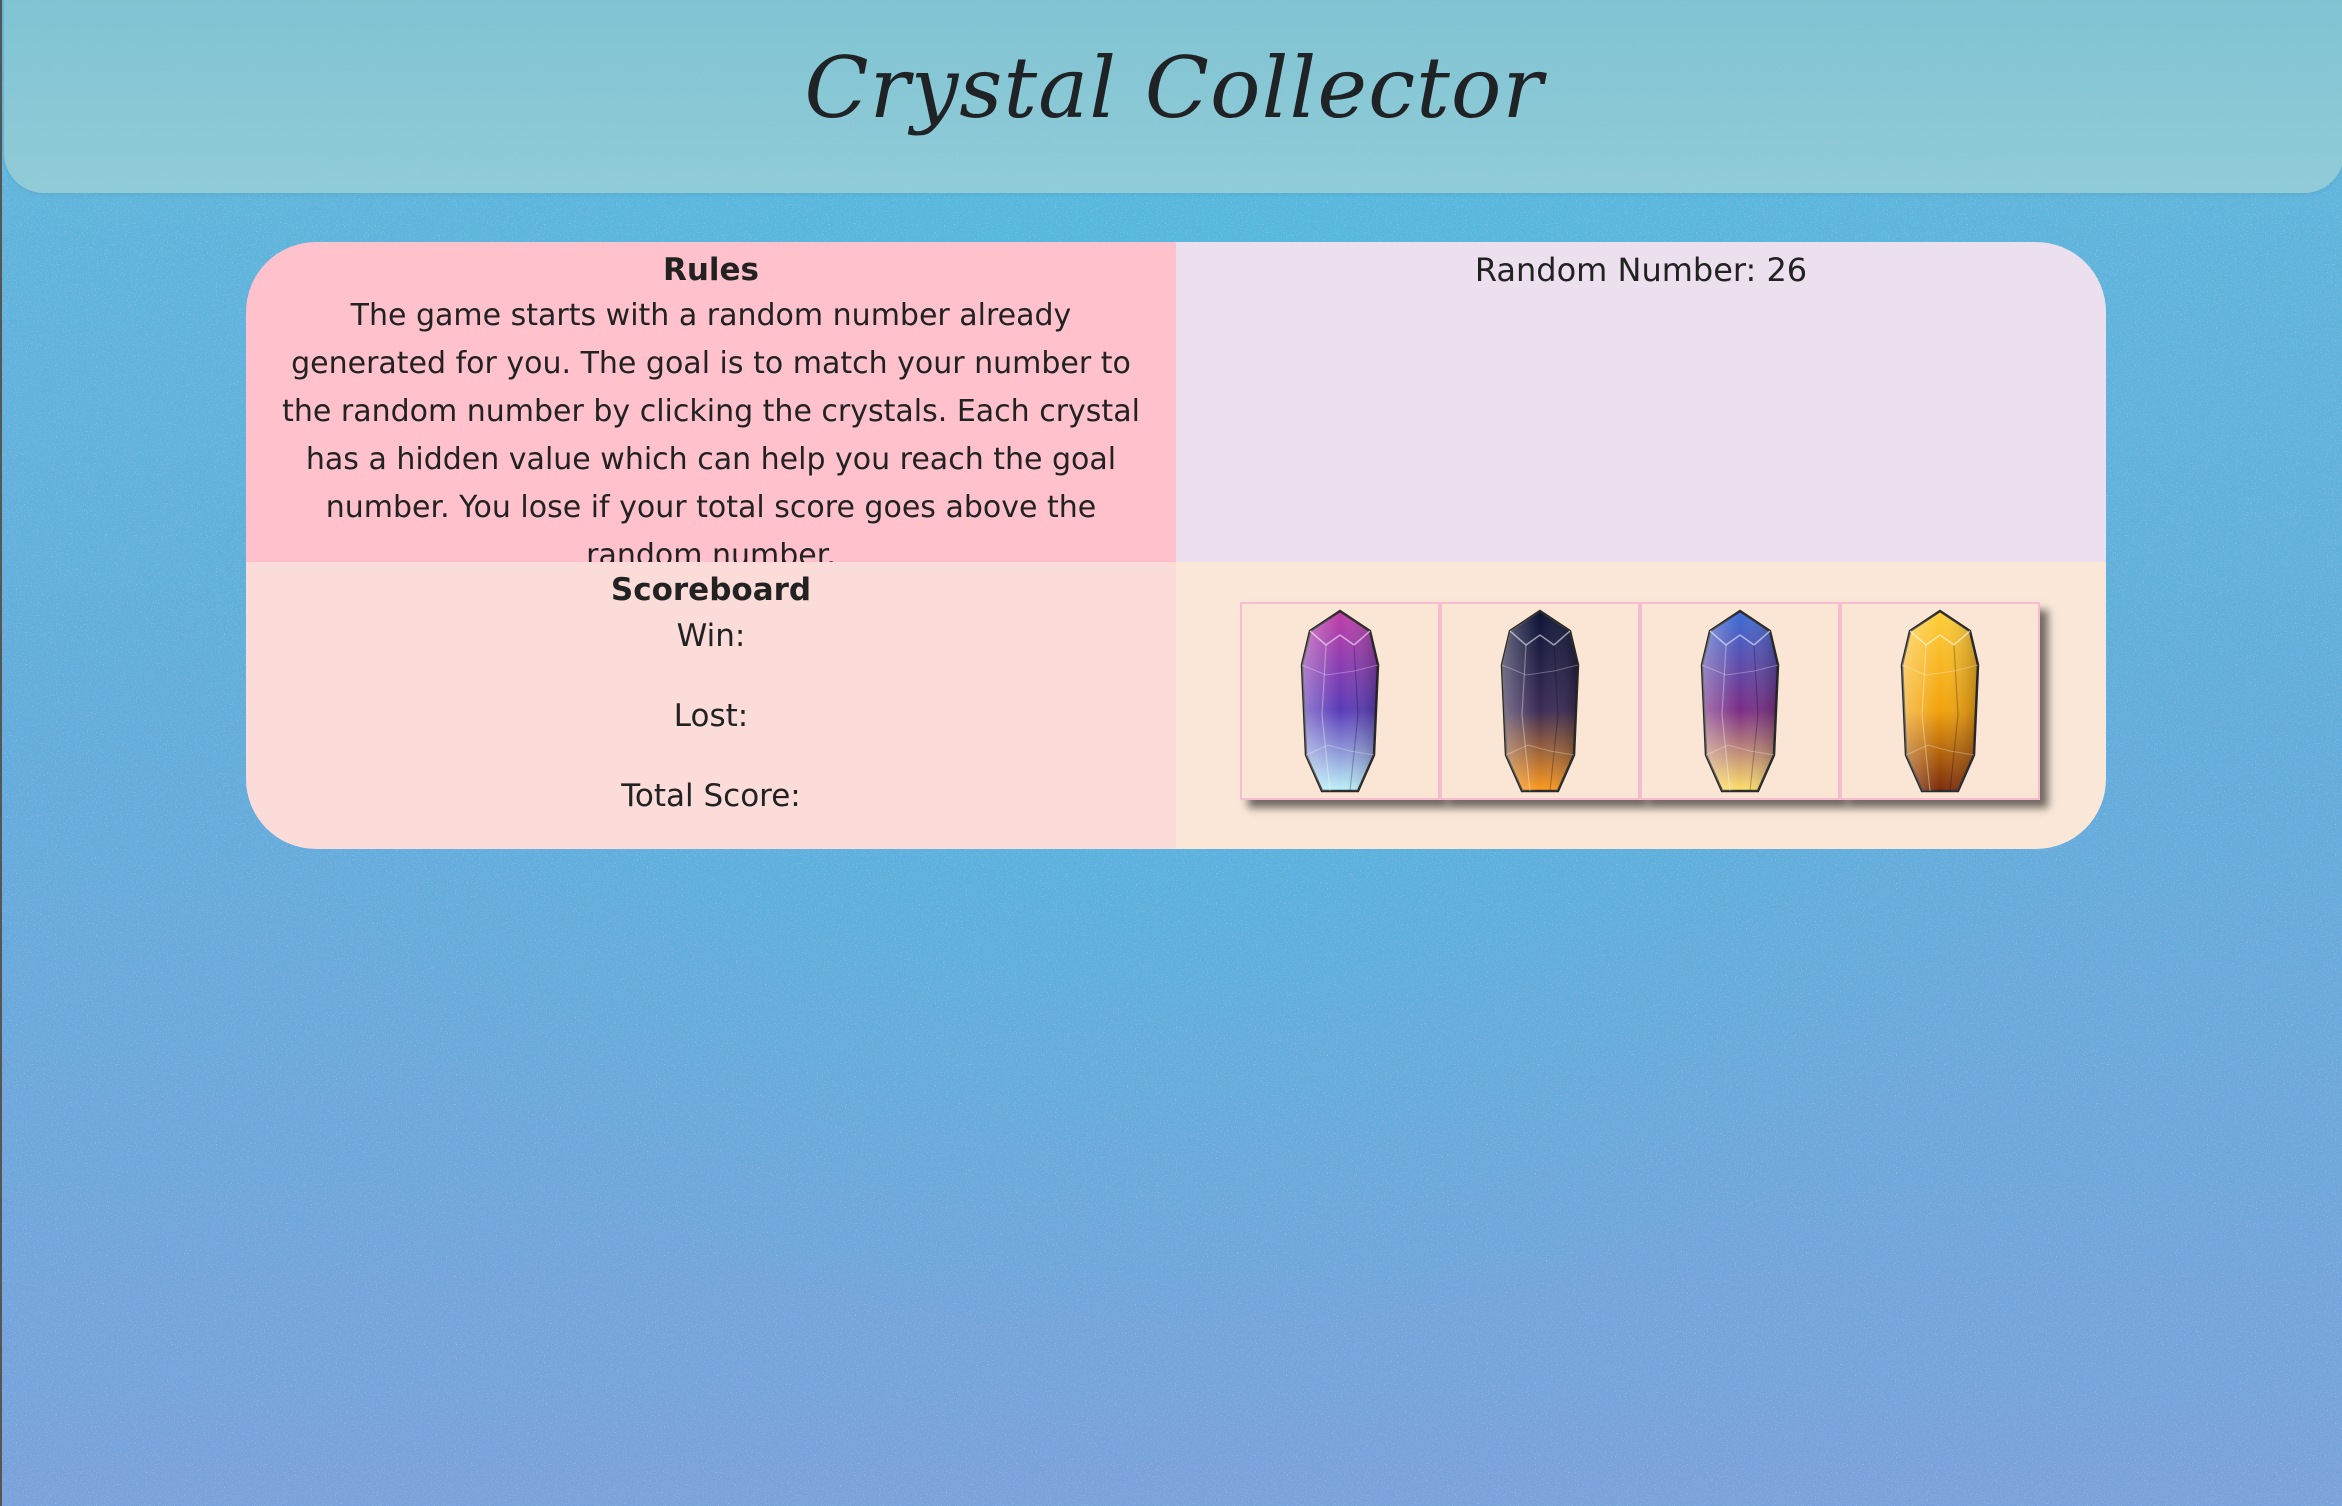 This screenshot has height=1506, width=2342. I want to click on nebula-crystal-button, so click(1740, 701).